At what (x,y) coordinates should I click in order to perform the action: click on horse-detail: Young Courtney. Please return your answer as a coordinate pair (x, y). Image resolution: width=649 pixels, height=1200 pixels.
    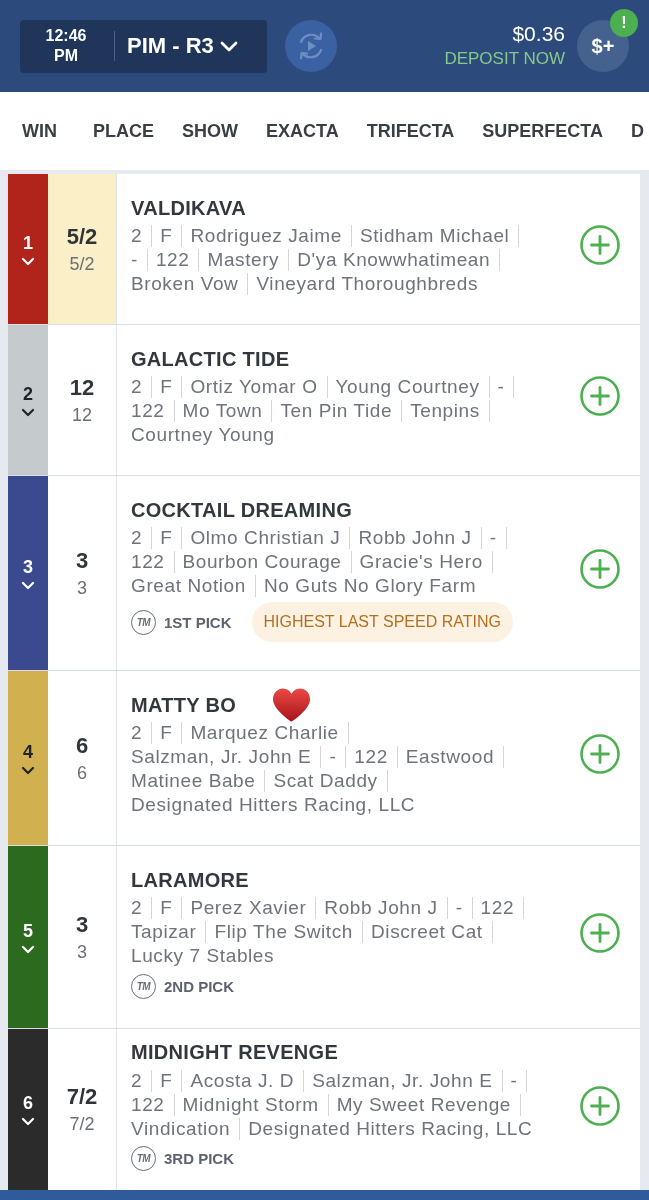
    Looking at the image, I should click on (407, 387).